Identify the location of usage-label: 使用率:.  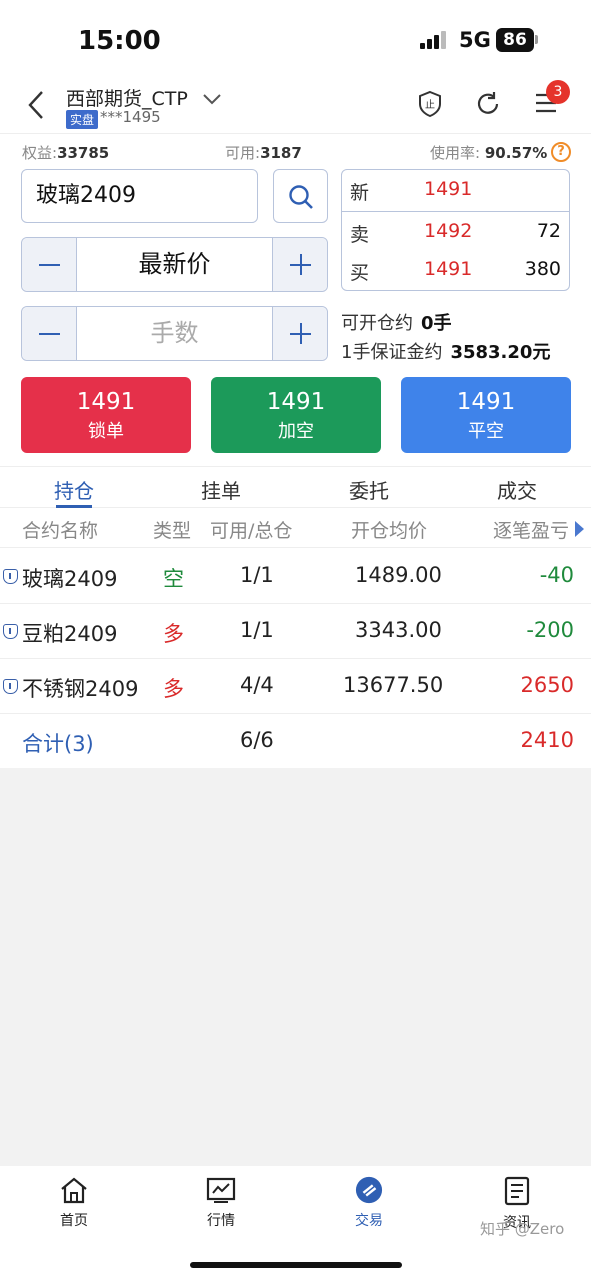
(455, 153).